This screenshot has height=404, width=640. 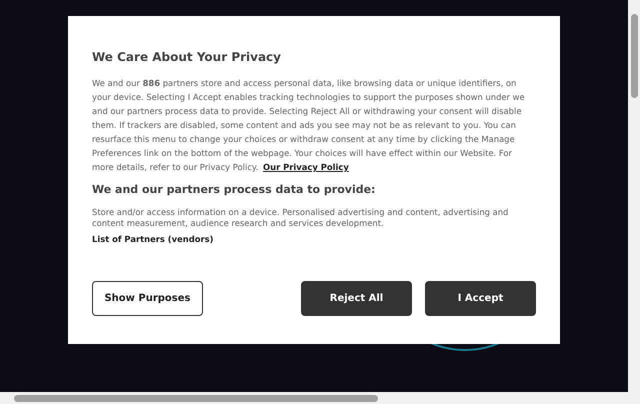 What do you see at coordinates (234, 190) in the screenshot?
I see `section-heading: We and our partners process data to provide:` at bounding box center [234, 190].